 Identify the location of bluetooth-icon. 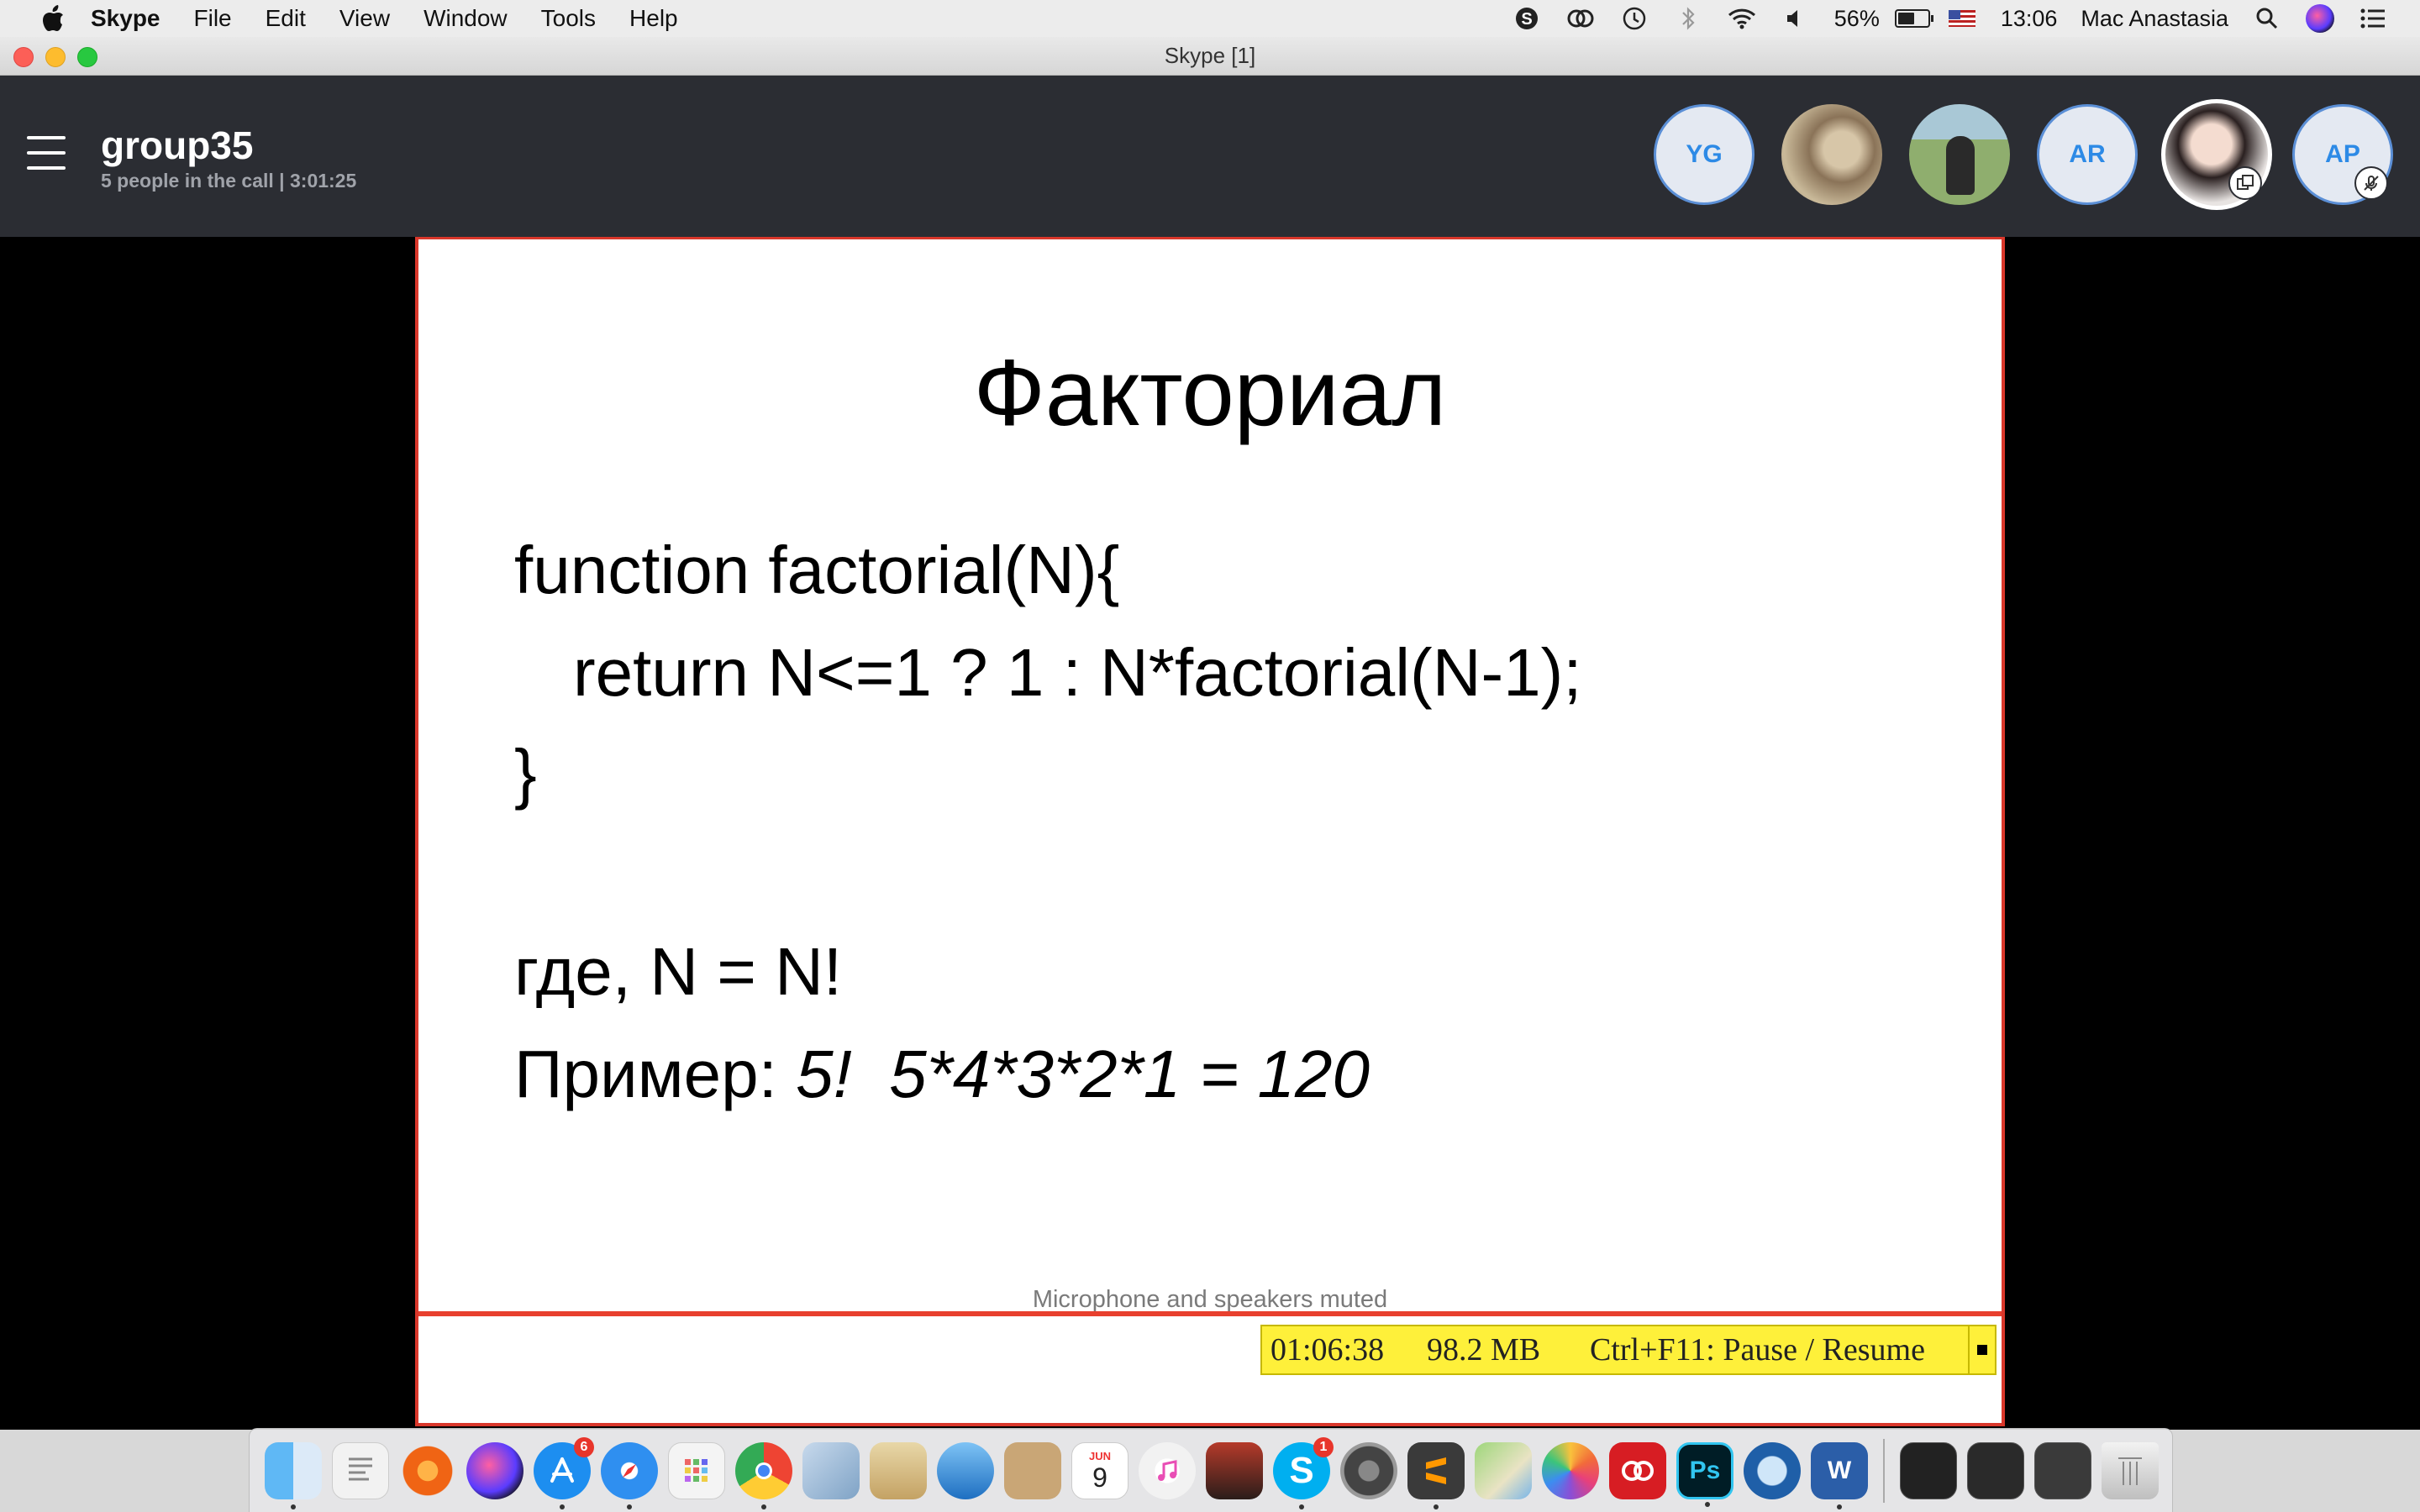
(1688, 18).